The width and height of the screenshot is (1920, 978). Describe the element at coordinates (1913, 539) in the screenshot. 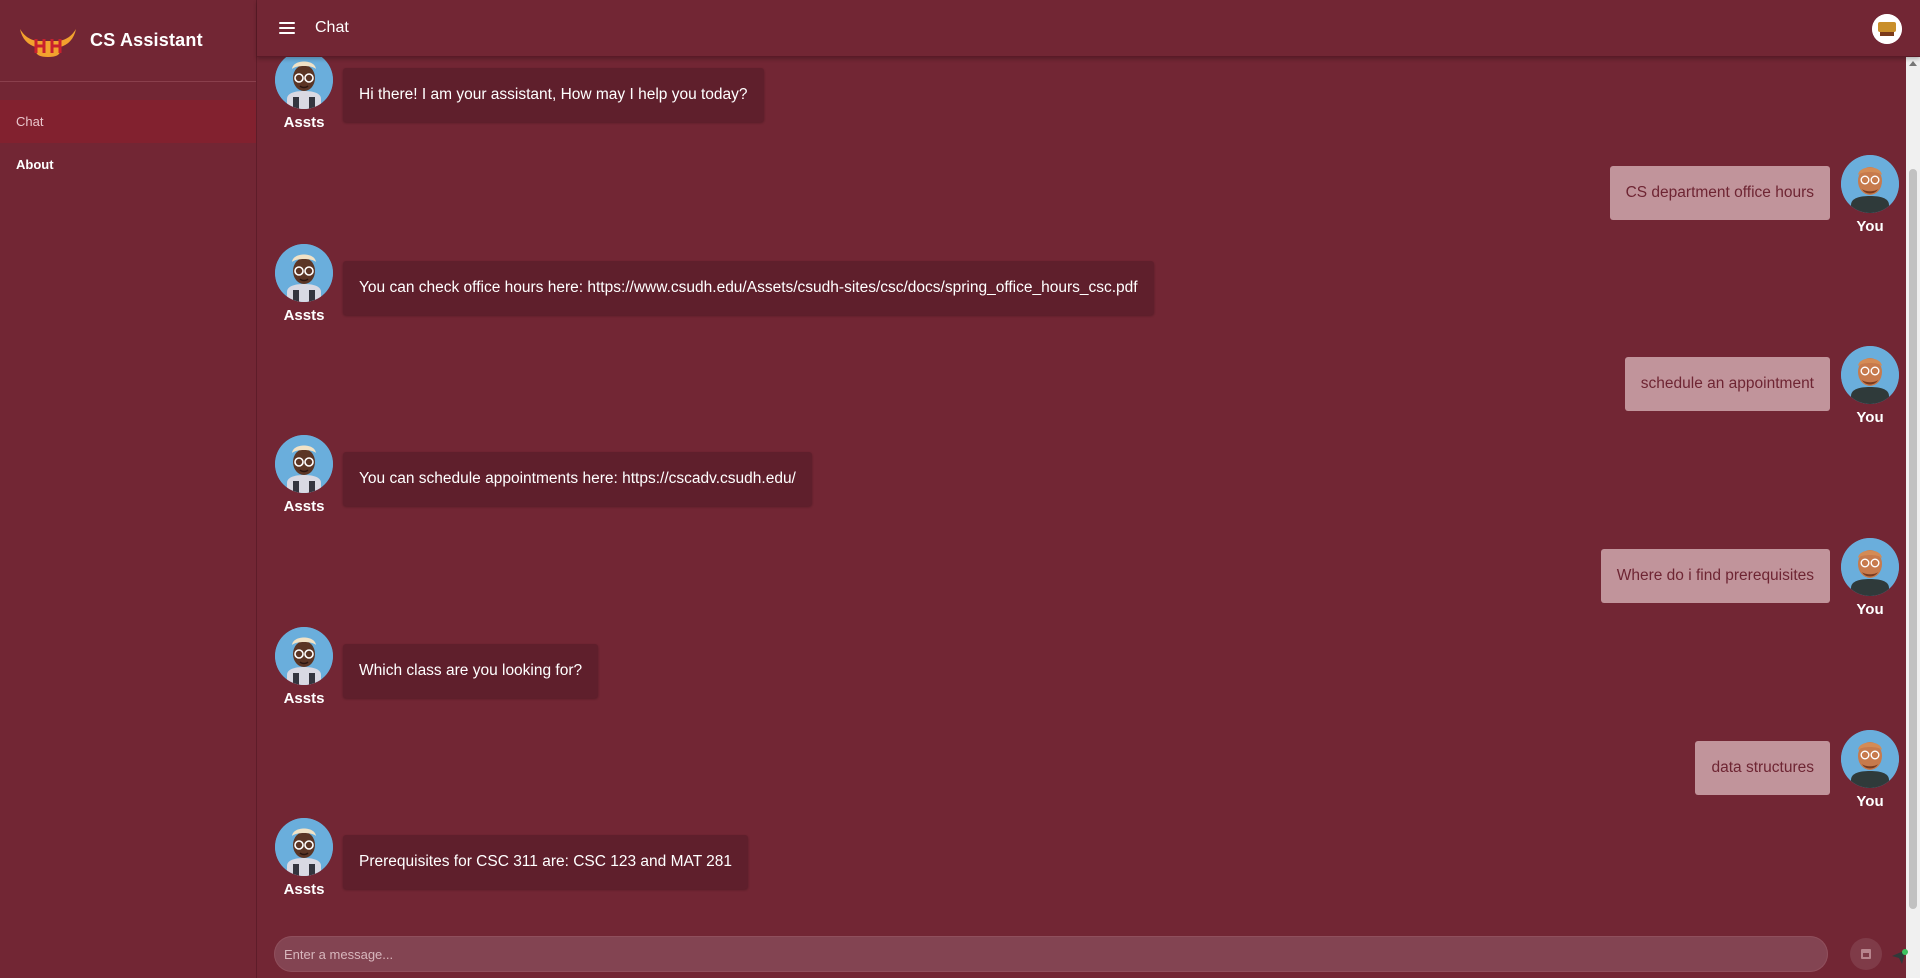

I see `scroll-thumb` at that location.